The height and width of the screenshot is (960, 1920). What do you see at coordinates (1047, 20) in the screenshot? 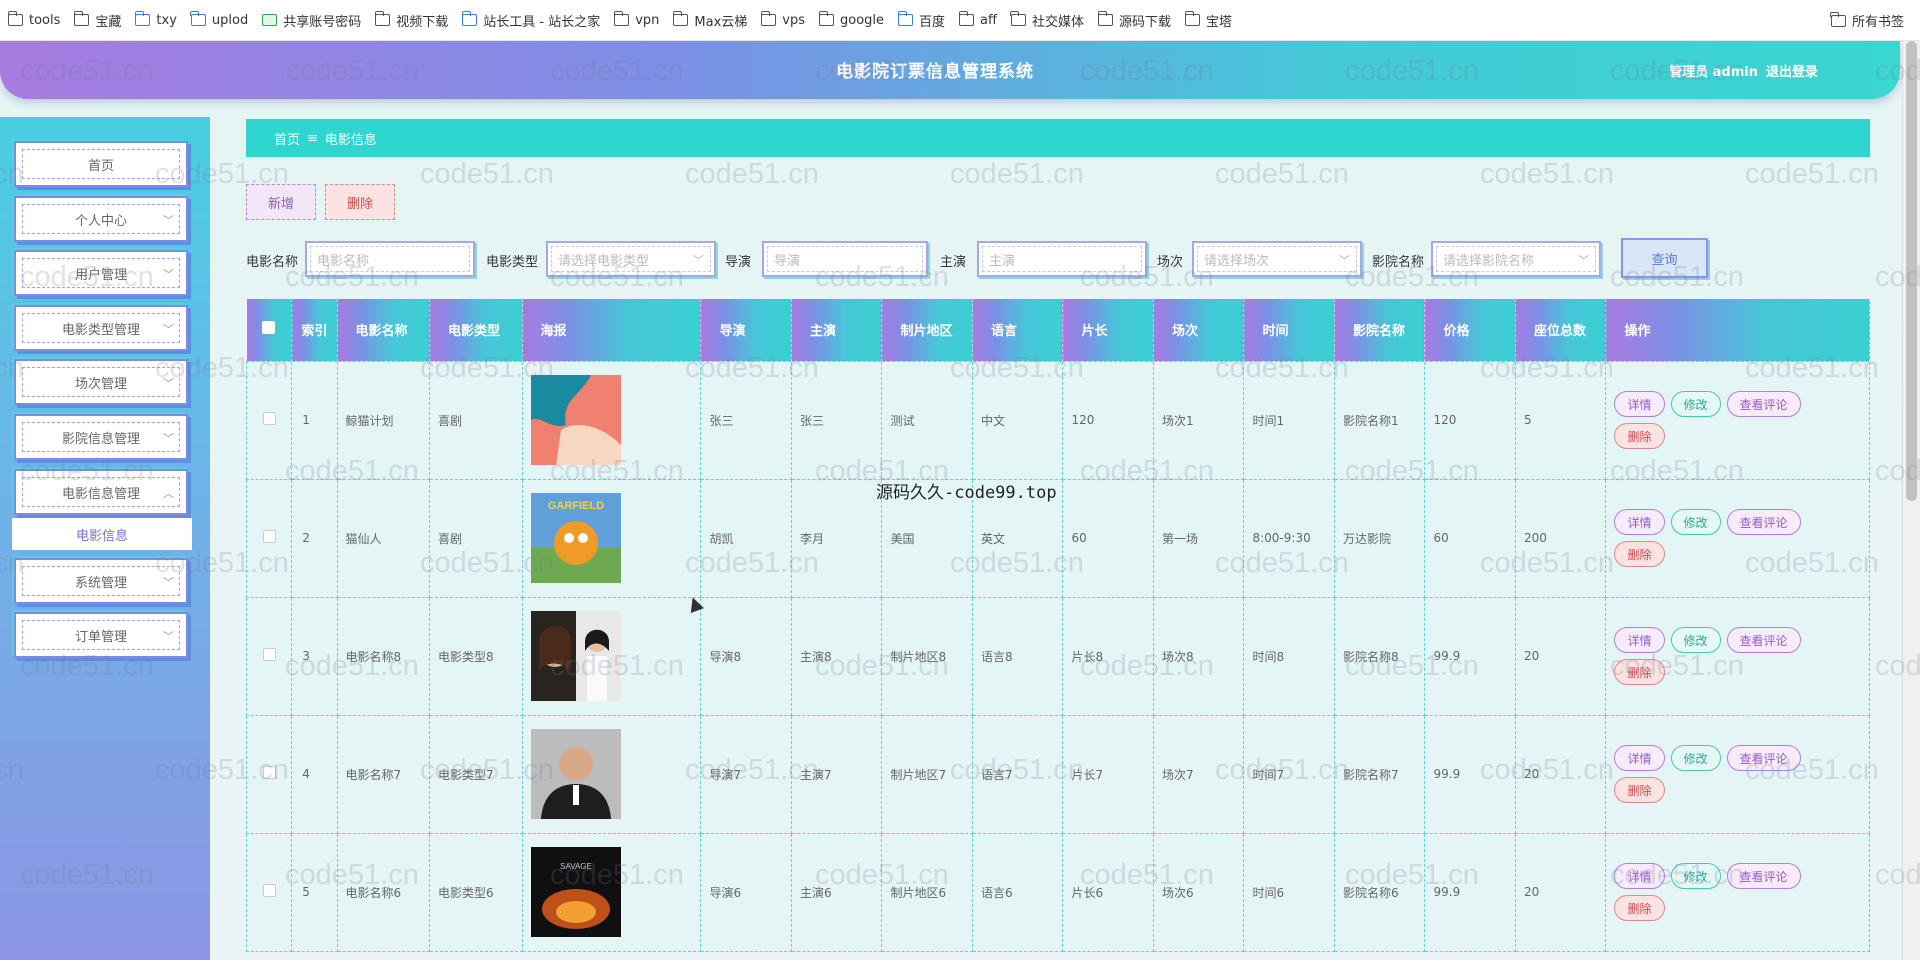
I see `bookmark-item: 社交媒体` at bounding box center [1047, 20].